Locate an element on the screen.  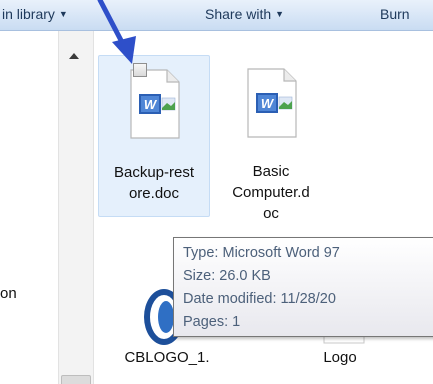
file-name: Backup-rest ore.doc is located at coordinates (154, 183).